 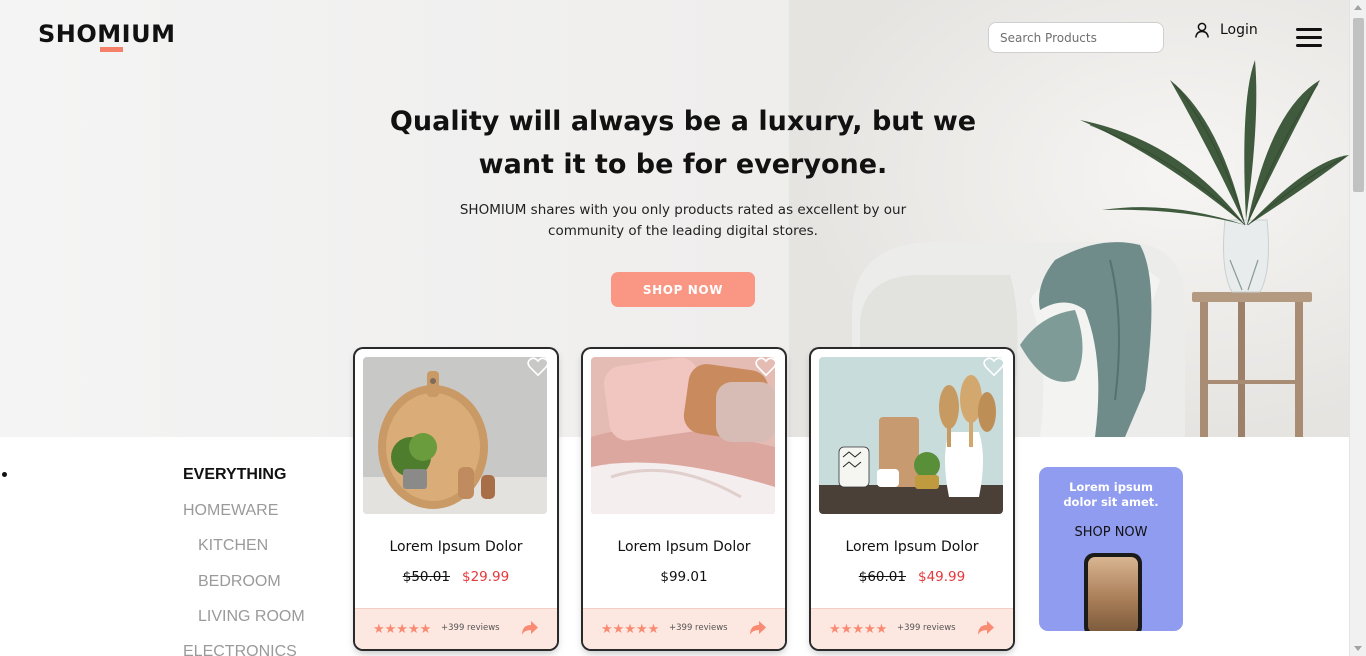 What do you see at coordinates (1357, 328) in the screenshot?
I see `page-scrollbar` at bounding box center [1357, 328].